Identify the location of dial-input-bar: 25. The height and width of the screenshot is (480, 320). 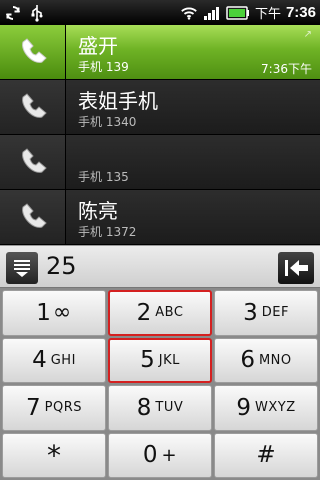
(160, 266).